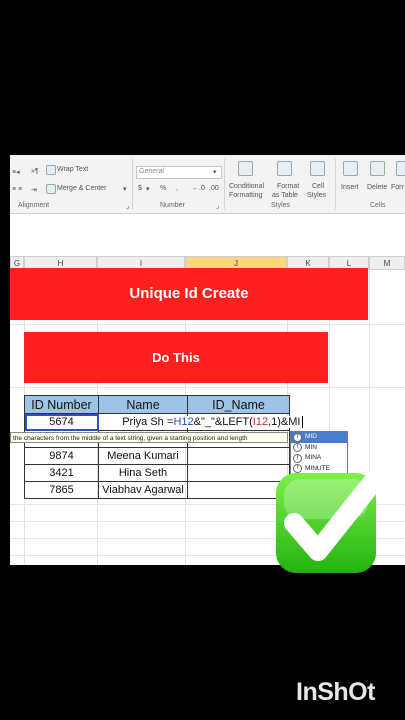 This screenshot has height=720, width=405. What do you see at coordinates (387, 263) in the screenshot?
I see `column-header-m: M` at bounding box center [387, 263].